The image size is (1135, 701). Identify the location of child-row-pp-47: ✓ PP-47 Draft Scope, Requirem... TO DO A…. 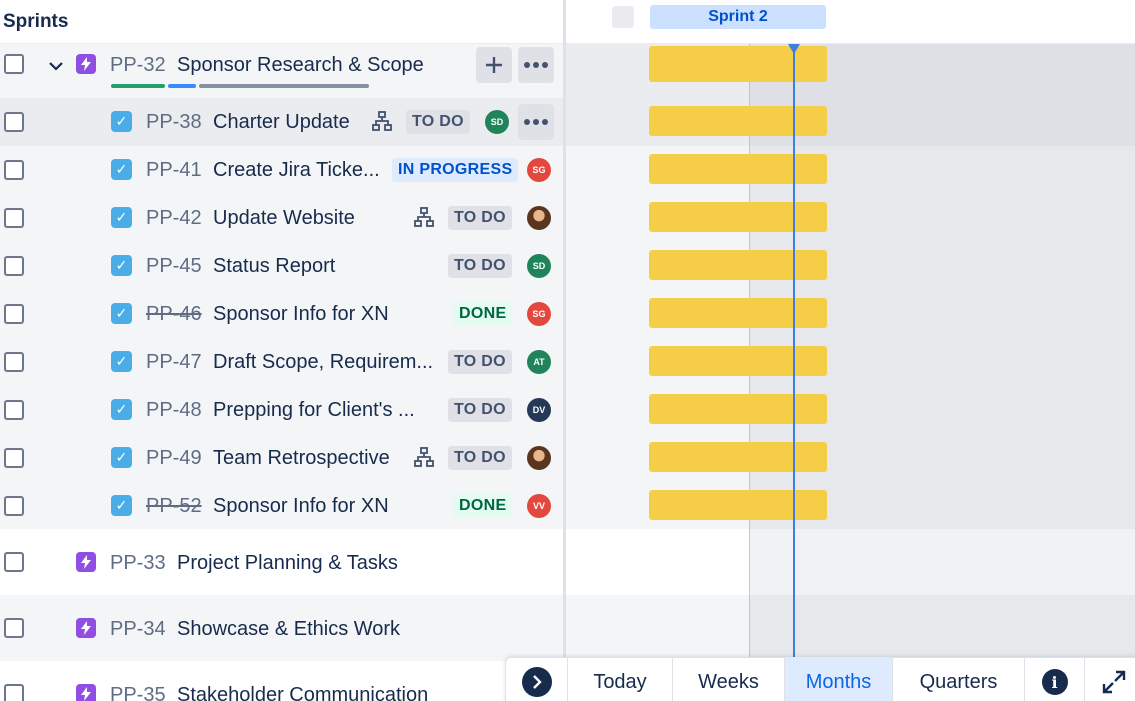
(282, 362).